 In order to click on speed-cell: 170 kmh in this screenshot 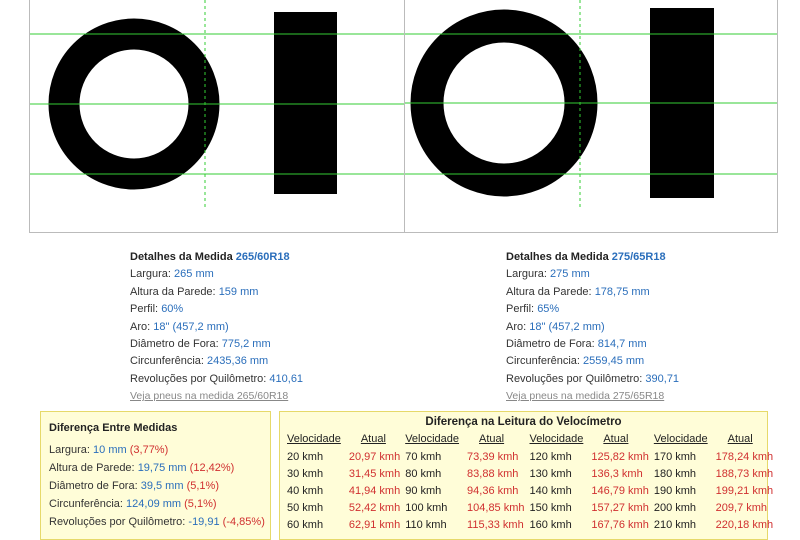, I will do `click(675, 456)`.